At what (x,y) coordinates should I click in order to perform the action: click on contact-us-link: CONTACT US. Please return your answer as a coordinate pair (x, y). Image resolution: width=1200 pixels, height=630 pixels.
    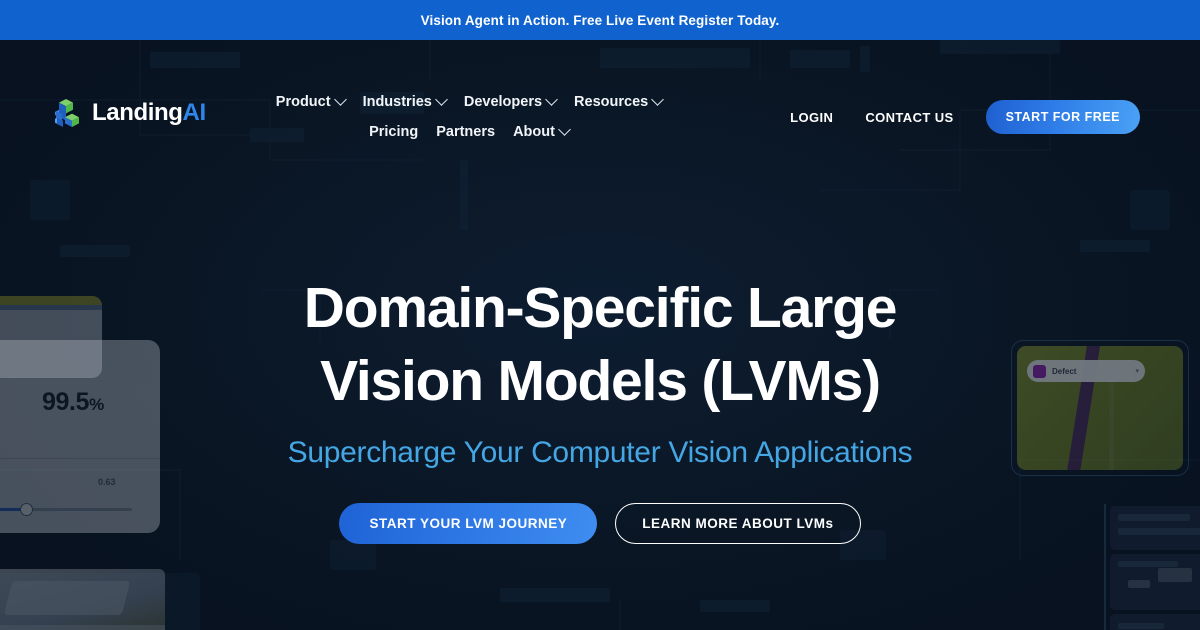
    Looking at the image, I should click on (909, 117).